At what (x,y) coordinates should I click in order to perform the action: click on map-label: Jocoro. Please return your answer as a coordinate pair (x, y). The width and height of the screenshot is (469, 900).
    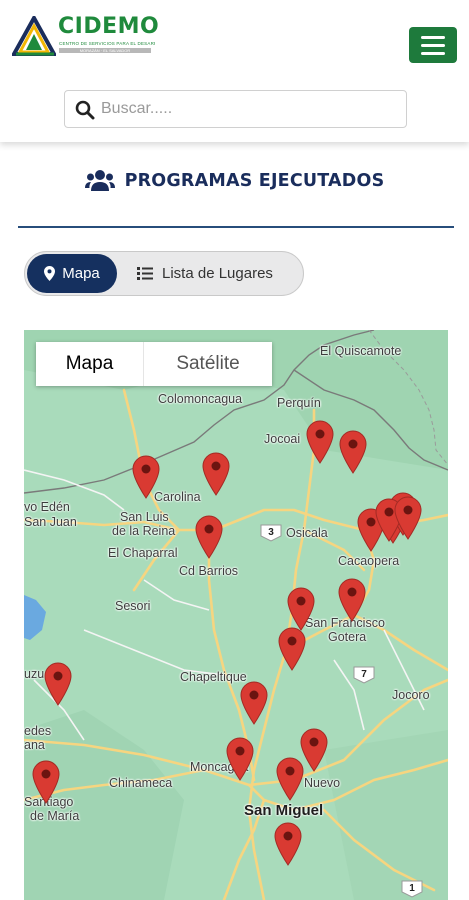
    Looking at the image, I should click on (411, 695).